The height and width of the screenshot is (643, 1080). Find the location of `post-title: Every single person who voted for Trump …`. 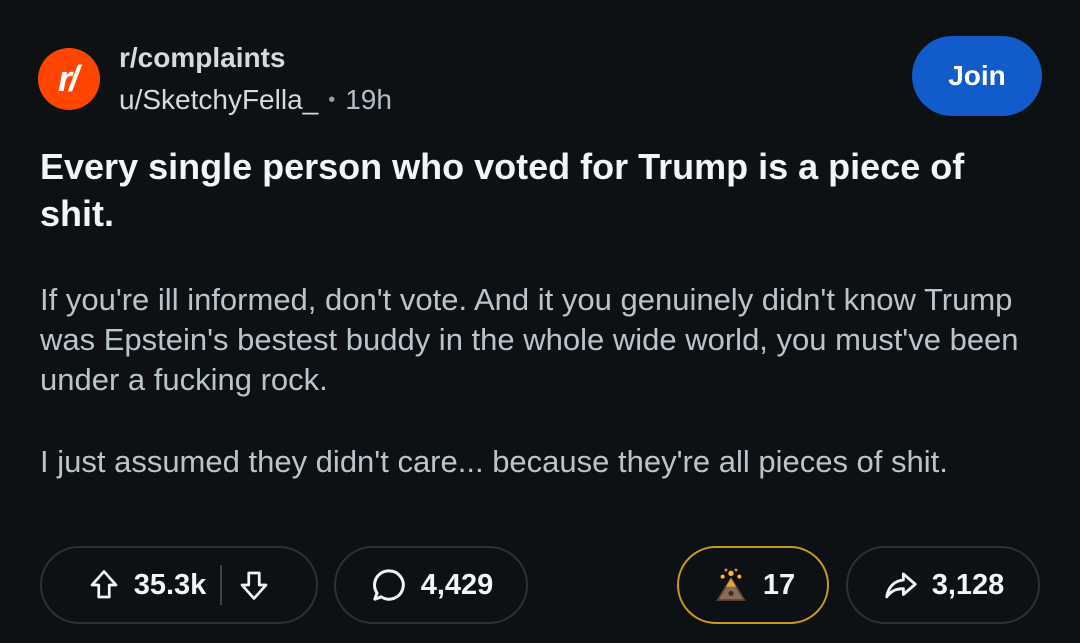

post-title: Every single person who voted for Trump … is located at coordinates (540, 190).